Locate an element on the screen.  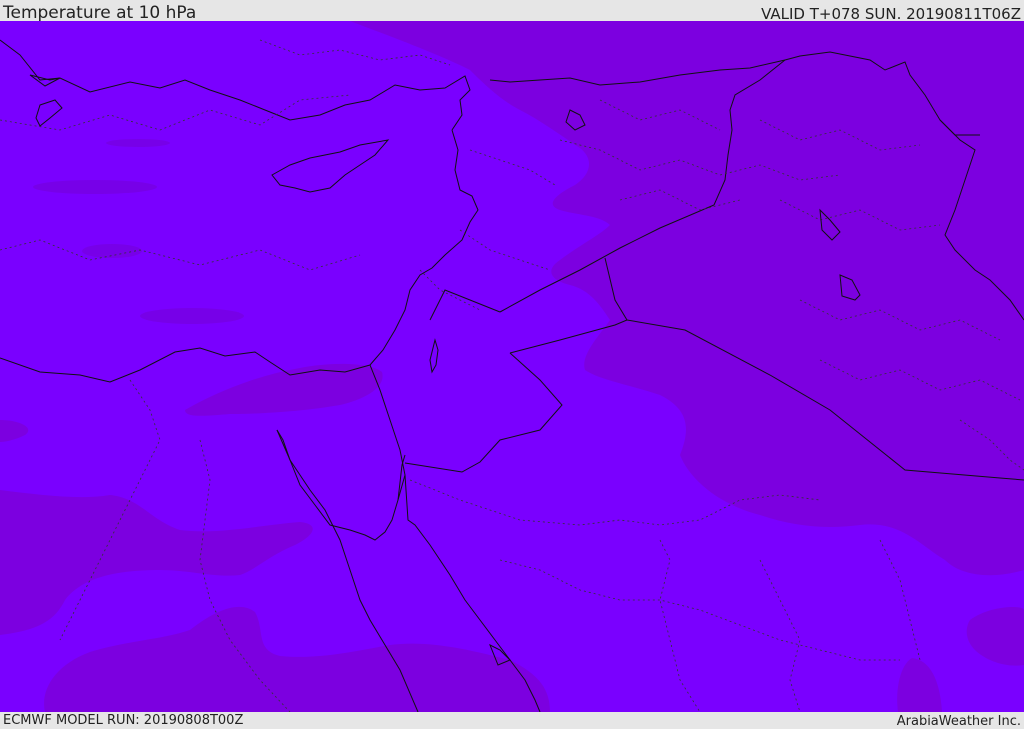
credit-label: ArabiaWeather Inc. is located at coordinates (958, 721).